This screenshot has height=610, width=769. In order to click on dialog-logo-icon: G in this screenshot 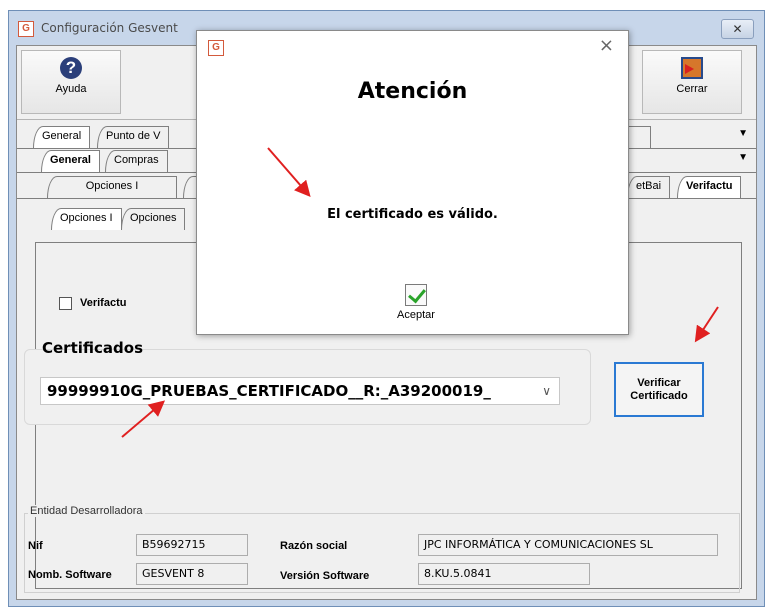, I will do `click(216, 48)`.